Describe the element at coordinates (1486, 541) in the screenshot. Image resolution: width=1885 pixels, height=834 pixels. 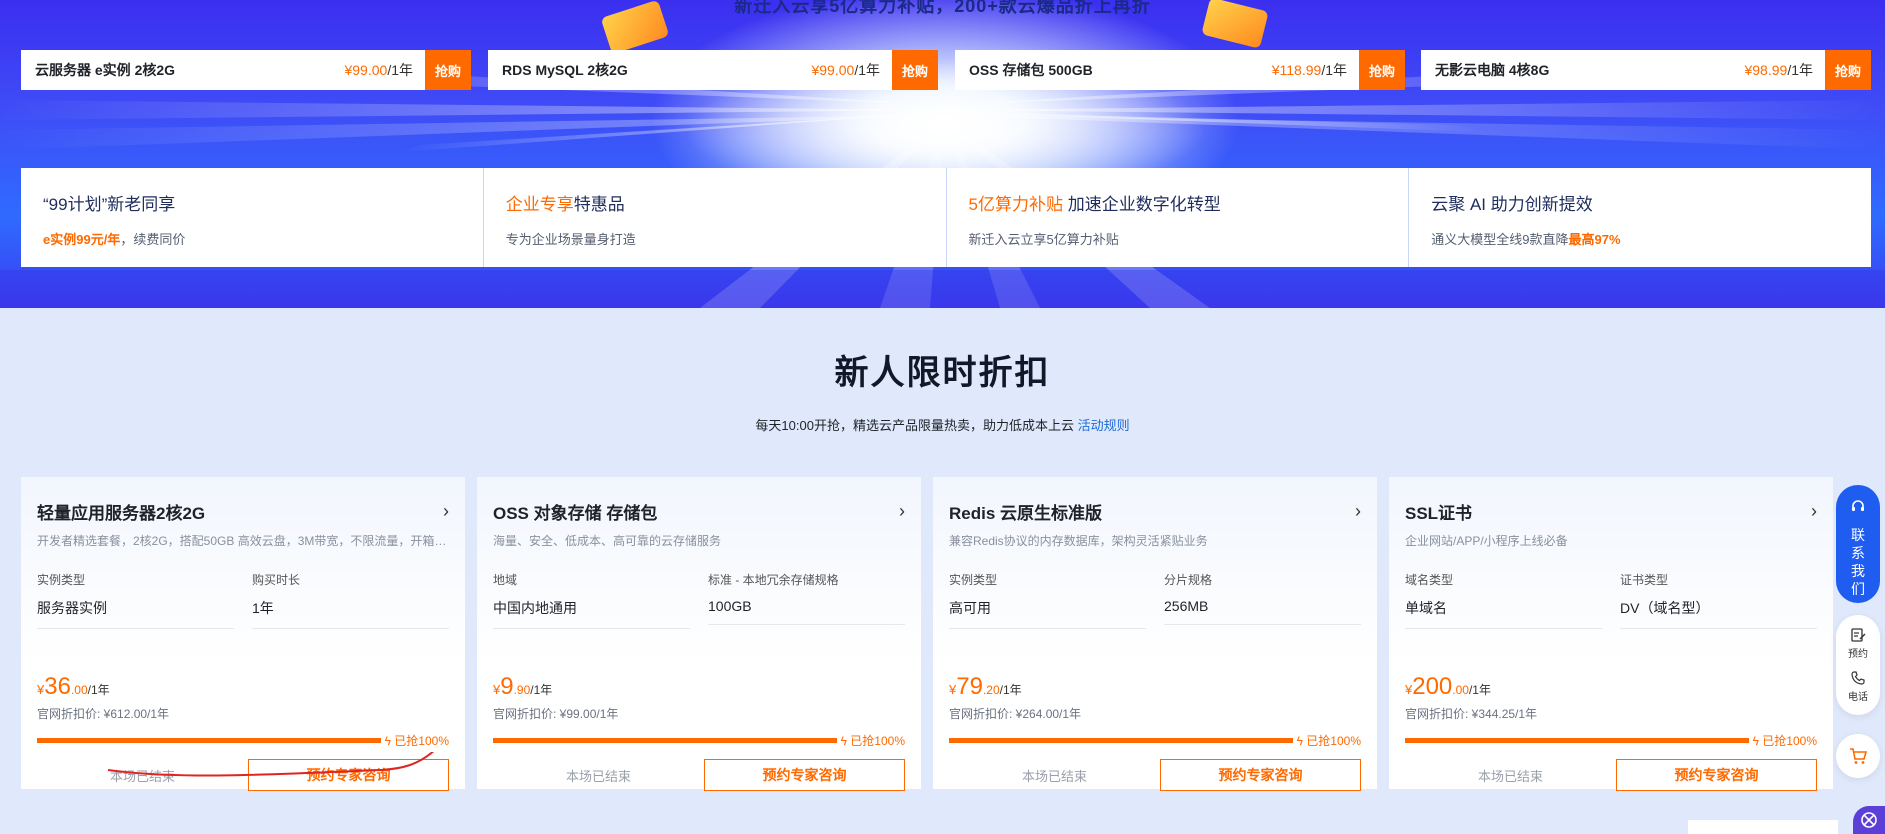
I see `card-description: 企业网站/APP/小程序上线必备` at that location.